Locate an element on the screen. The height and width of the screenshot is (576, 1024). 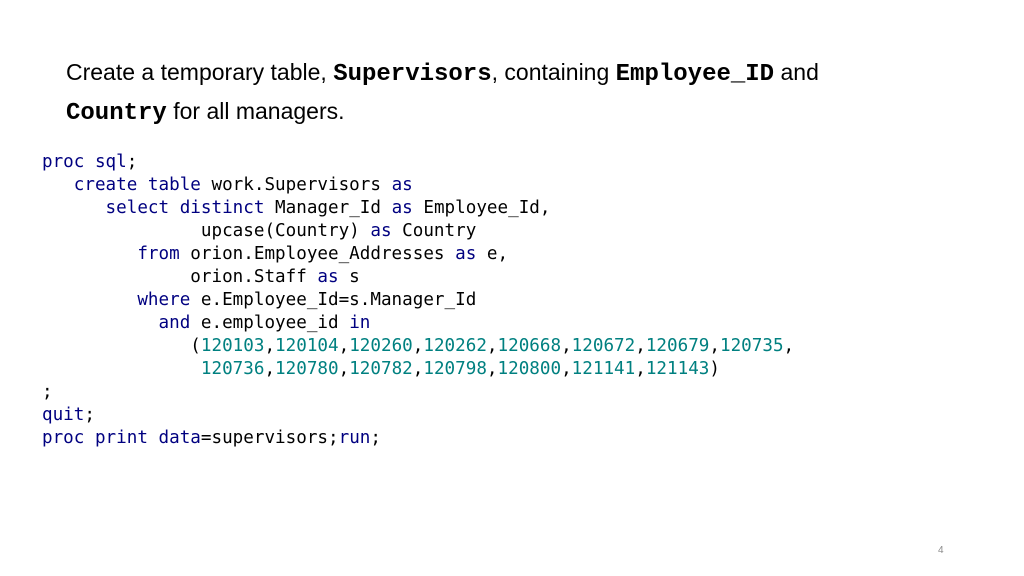
code-token: select distinct is located at coordinates (159, 208).